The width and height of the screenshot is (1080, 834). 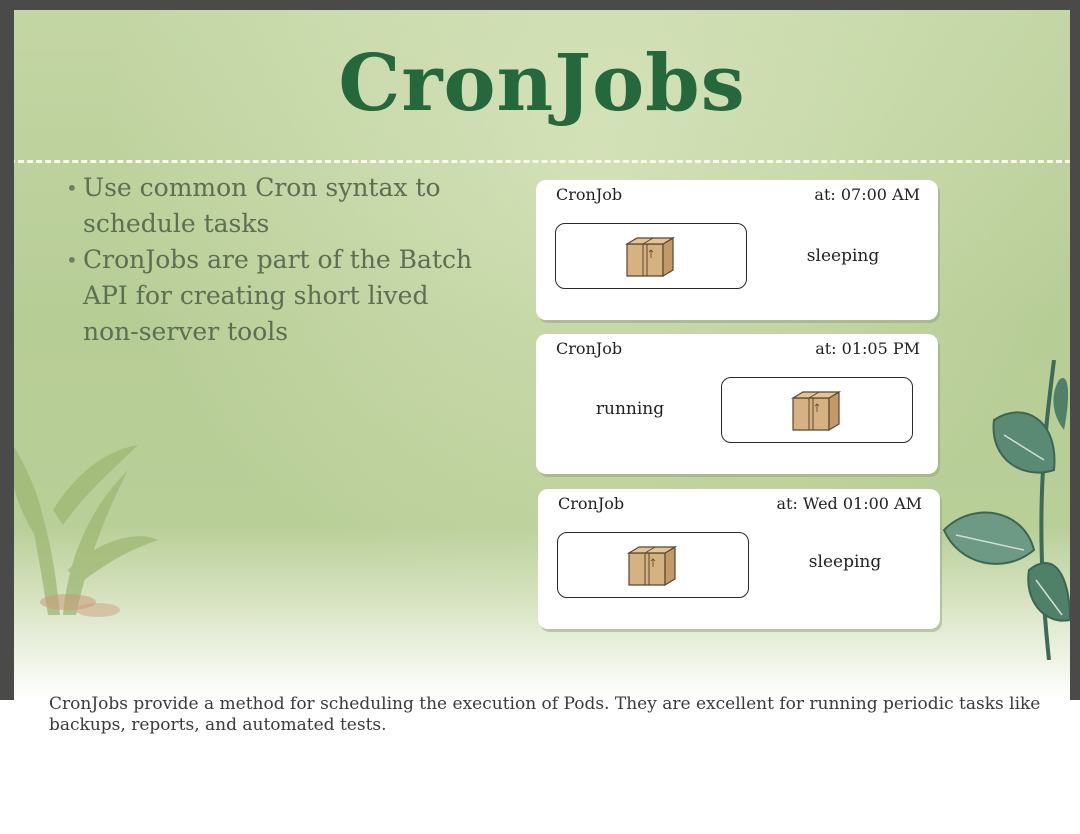 I want to click on cronjob-card: CronJob at: Wed 01:00 AM sleeping, so click(x=739, y=559).